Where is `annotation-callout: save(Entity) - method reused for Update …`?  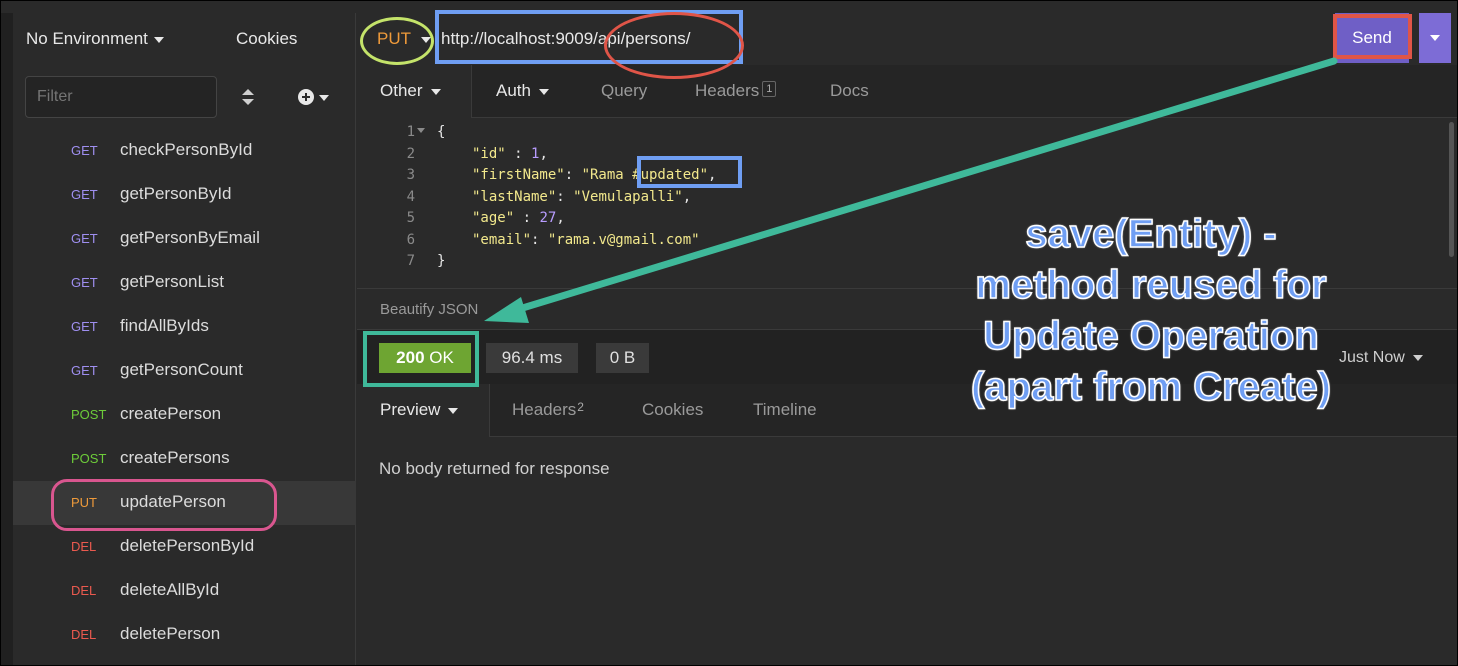 annotation-callout: save(Entity) - method reused for Update … is located at coordinates (1151, 311).